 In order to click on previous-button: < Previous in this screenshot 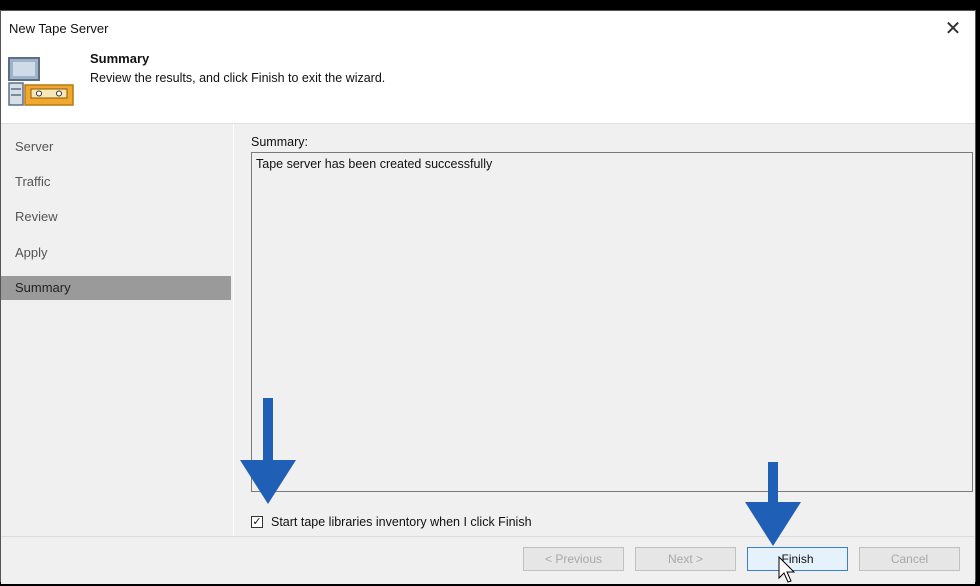, I will do `click(573, 559)`.